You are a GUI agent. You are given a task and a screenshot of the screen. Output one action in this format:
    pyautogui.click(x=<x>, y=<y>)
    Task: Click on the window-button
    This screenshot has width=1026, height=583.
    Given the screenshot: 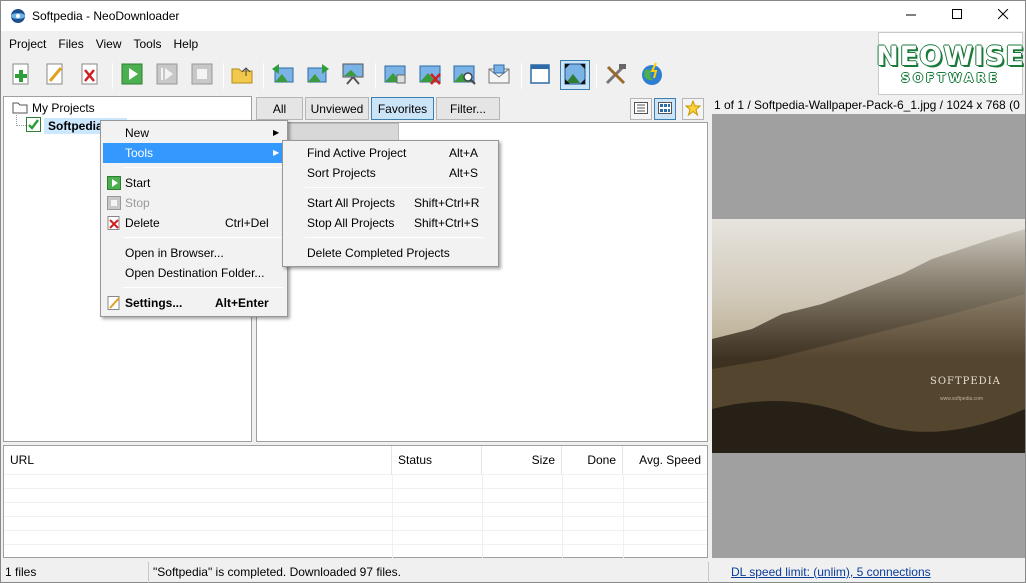 What is the action you would take?
    pyautogui.click(x=540, y=75)
    